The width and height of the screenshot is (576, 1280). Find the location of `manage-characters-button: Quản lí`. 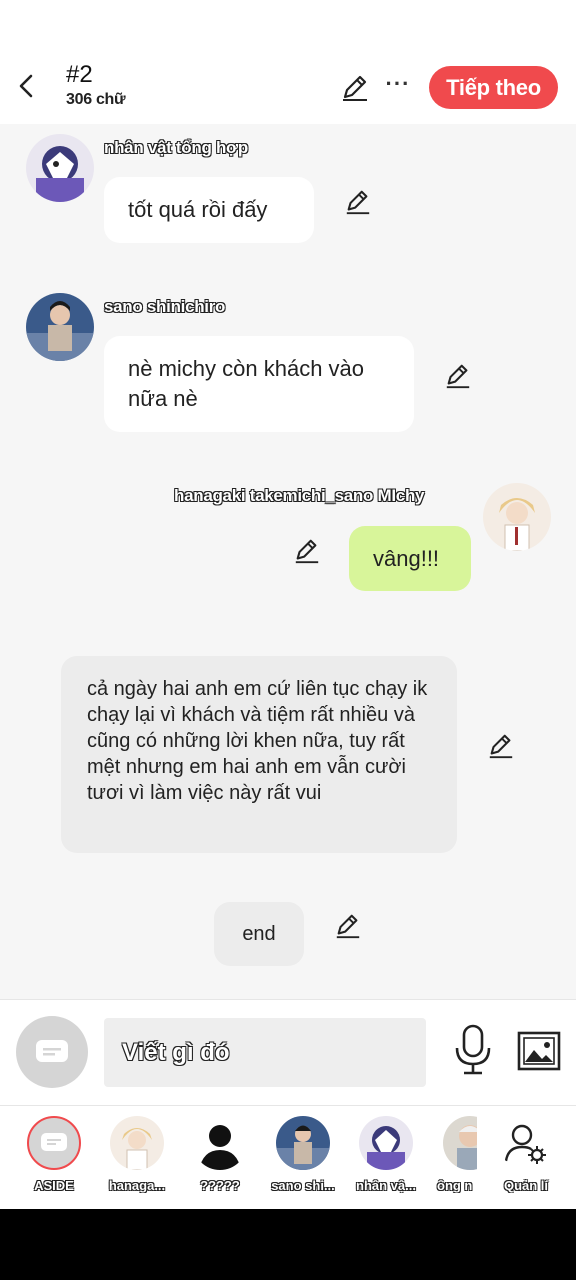

manage-characters-button: Quản lí is located at coordinates (526, 1154).